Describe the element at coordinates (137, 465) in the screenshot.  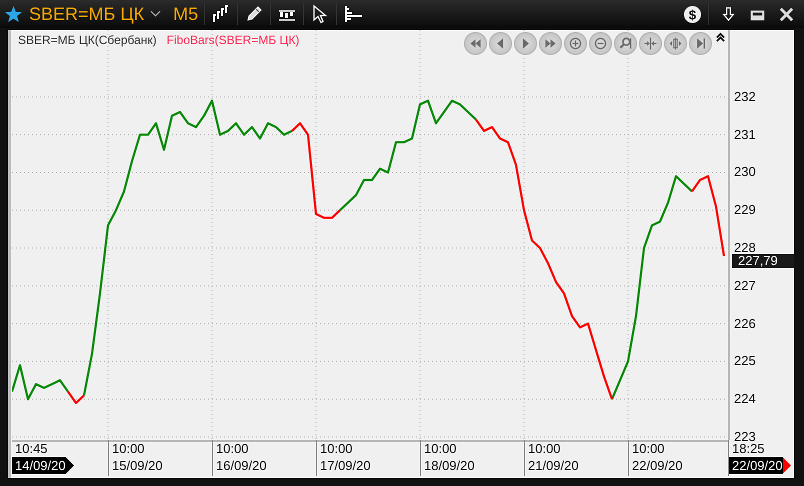
I see `date-label: 15/09/20` at that location.